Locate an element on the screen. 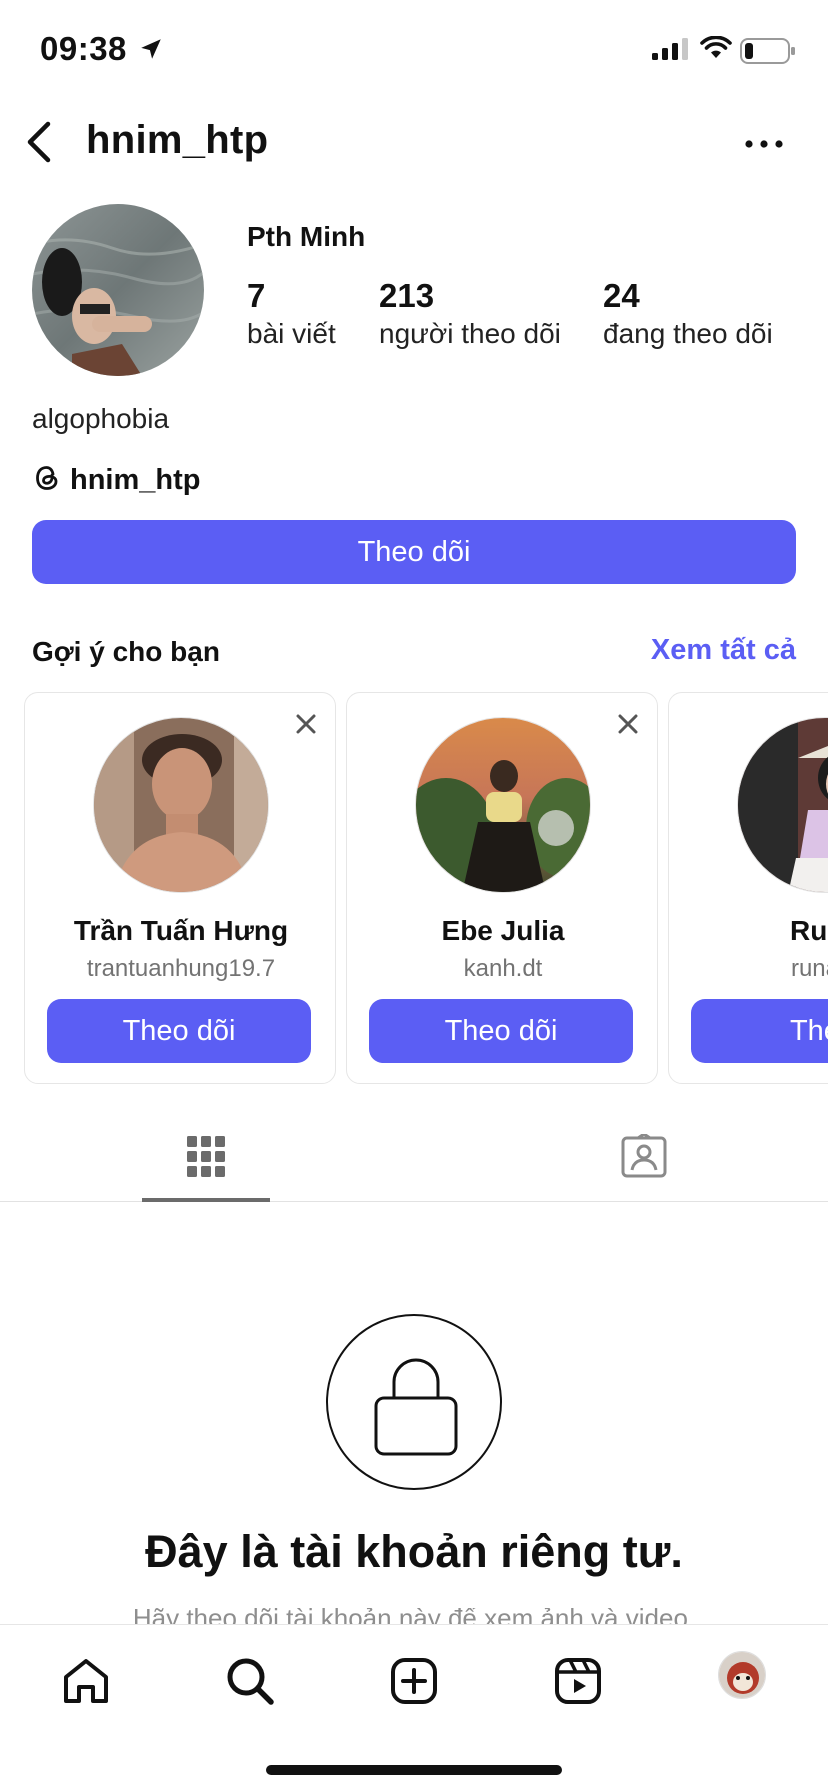  wifi-icon is located at coordinates (716, 50).